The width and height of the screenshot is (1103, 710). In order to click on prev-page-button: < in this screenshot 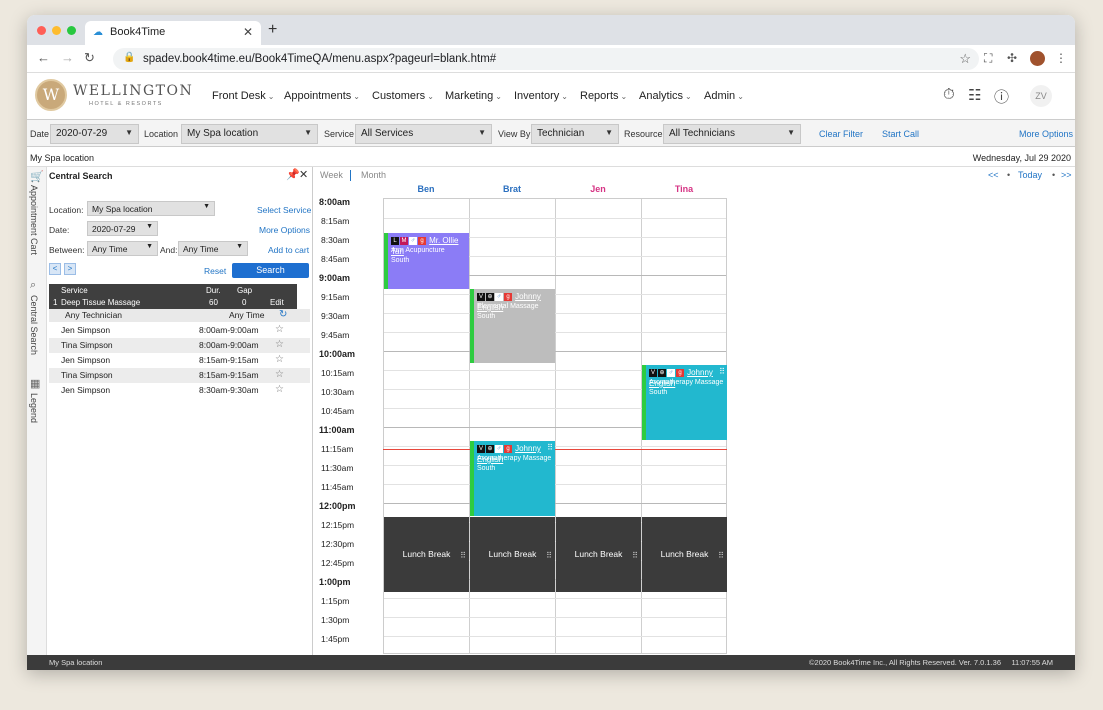, I will do `click(55, 269)`.